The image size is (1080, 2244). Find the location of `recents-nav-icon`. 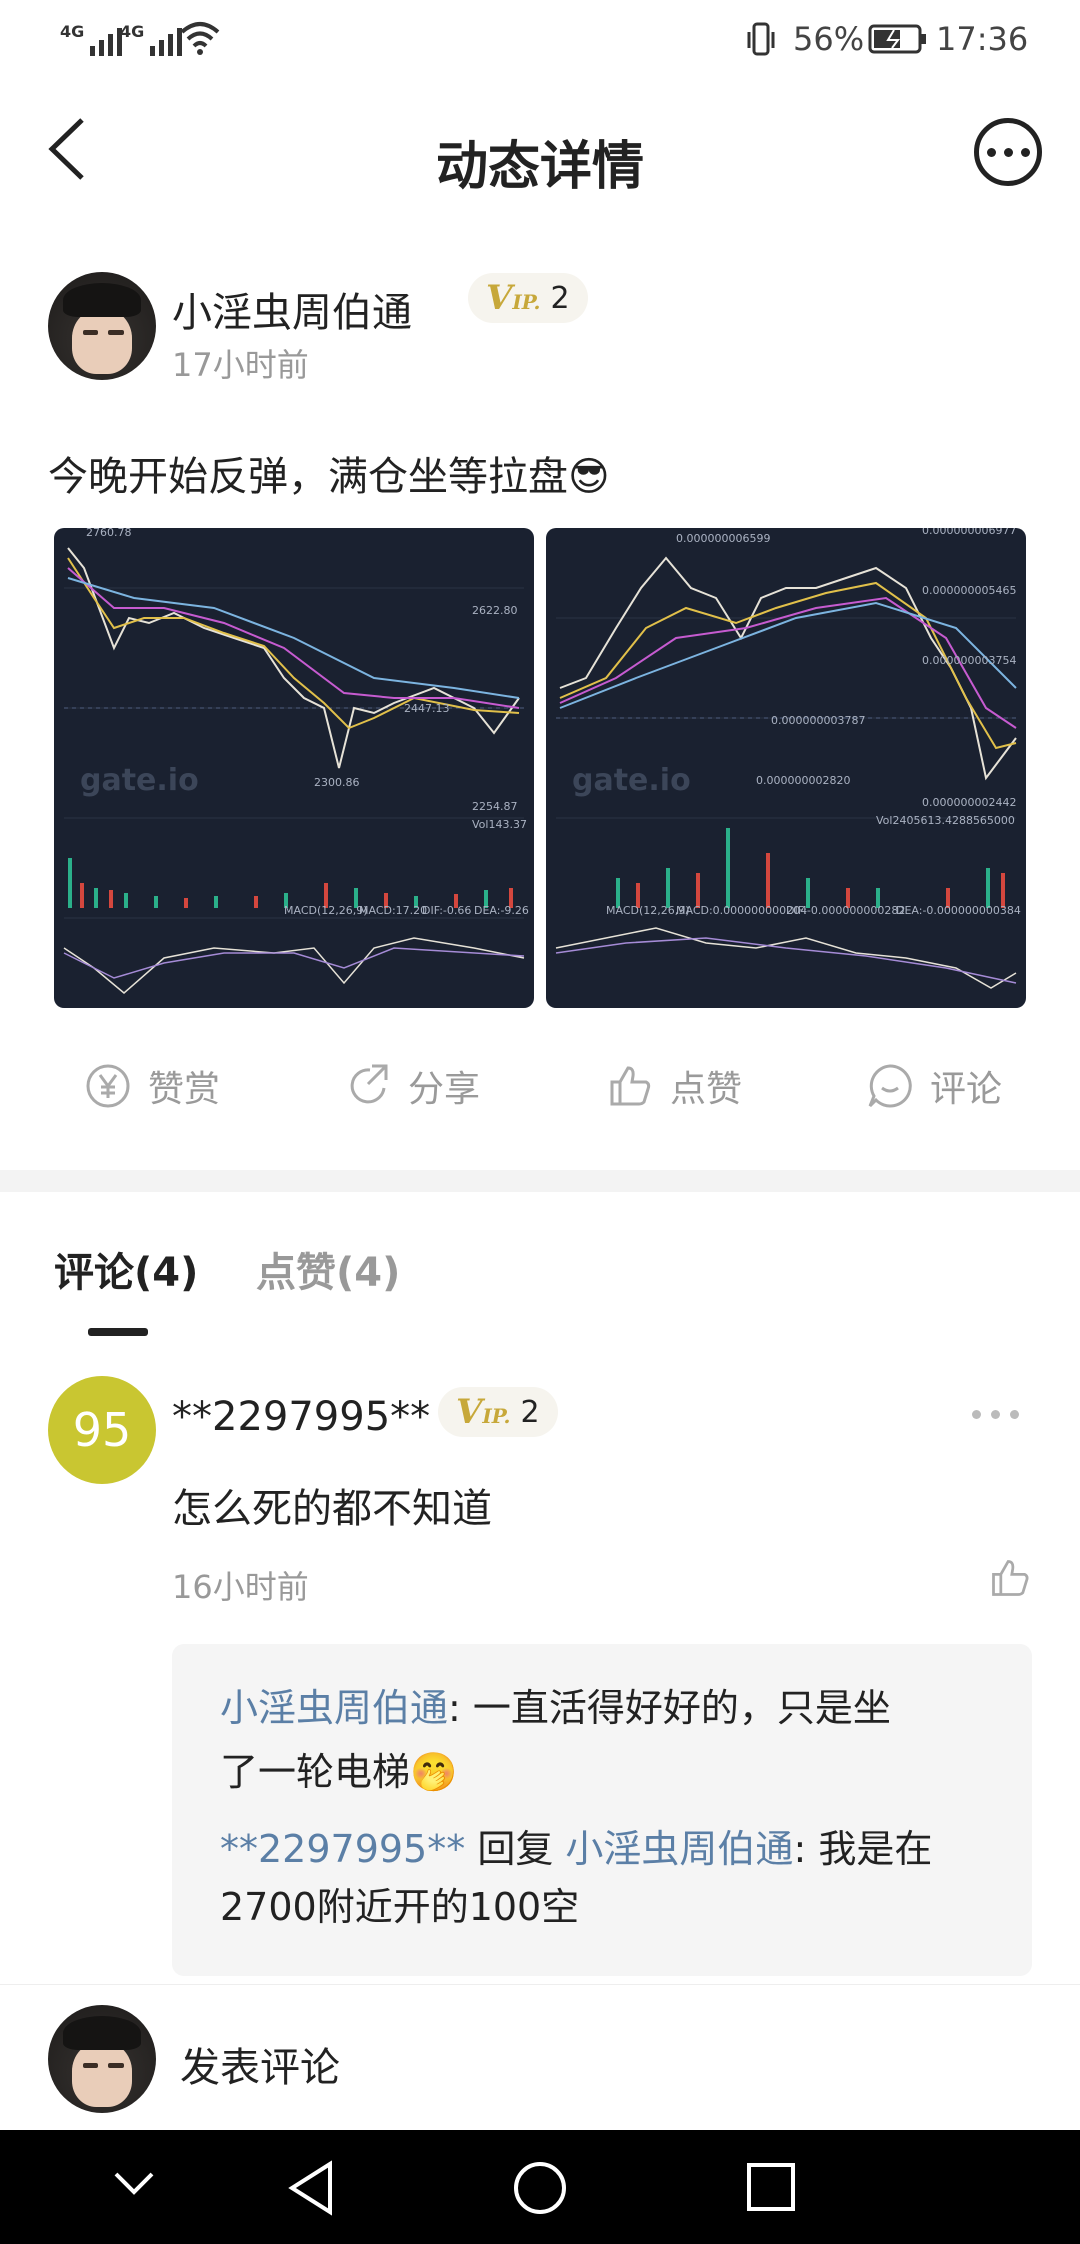

recents-nav-icon is located at coordinates (771, 2187).